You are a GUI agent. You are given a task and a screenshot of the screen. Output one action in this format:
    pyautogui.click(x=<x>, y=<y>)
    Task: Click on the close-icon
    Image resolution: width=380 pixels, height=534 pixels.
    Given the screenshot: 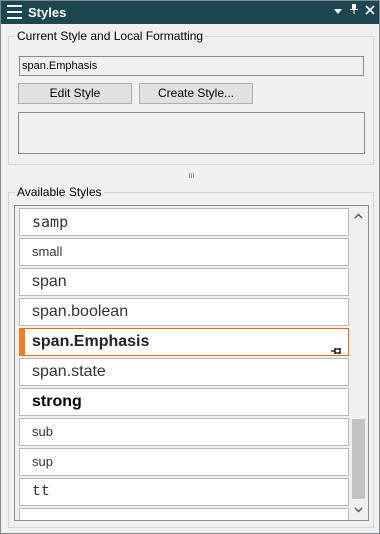 What is the action you would take?
    pyautogui.click(x=370, y=12)
    